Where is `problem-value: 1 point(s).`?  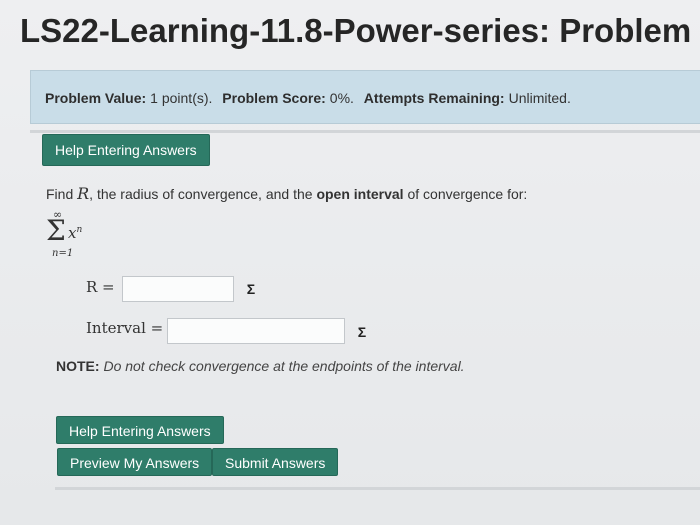 problem-value: 1 point(s). is located at coordinates (181, 98).